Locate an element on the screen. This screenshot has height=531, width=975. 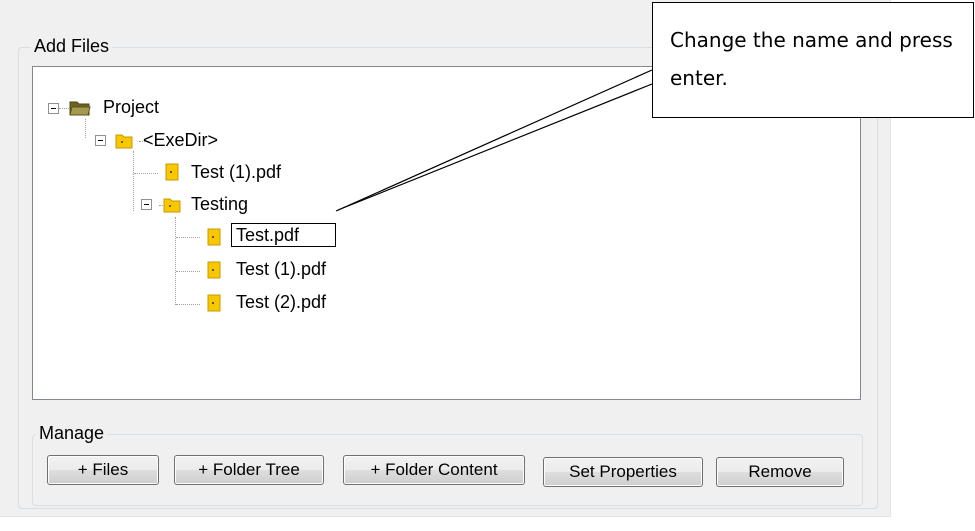
callout-box: Change the name and press enter. is located at coordinates (813, 60).